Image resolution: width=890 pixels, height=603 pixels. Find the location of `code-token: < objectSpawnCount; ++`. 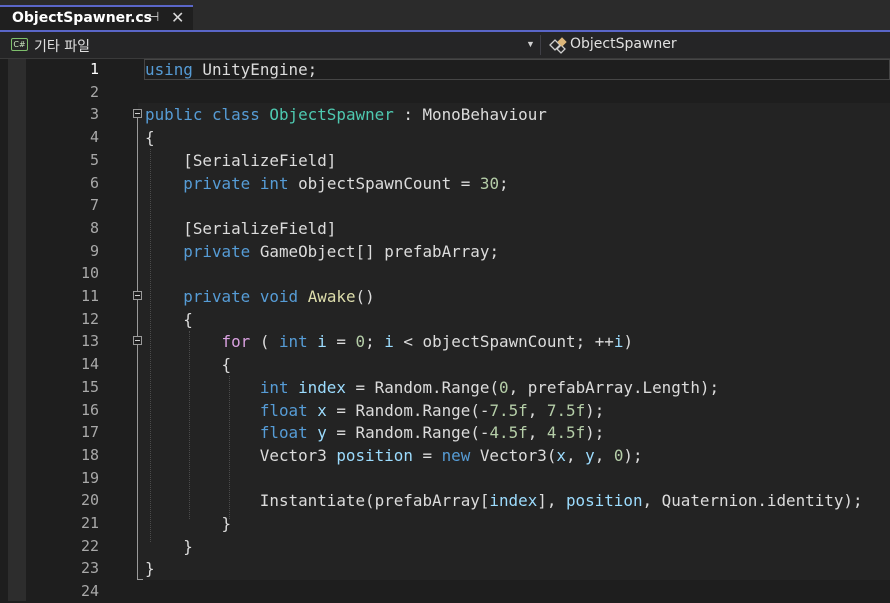

code-token: < objectSpawnCount; ++ is located at coordinates (503, 342).